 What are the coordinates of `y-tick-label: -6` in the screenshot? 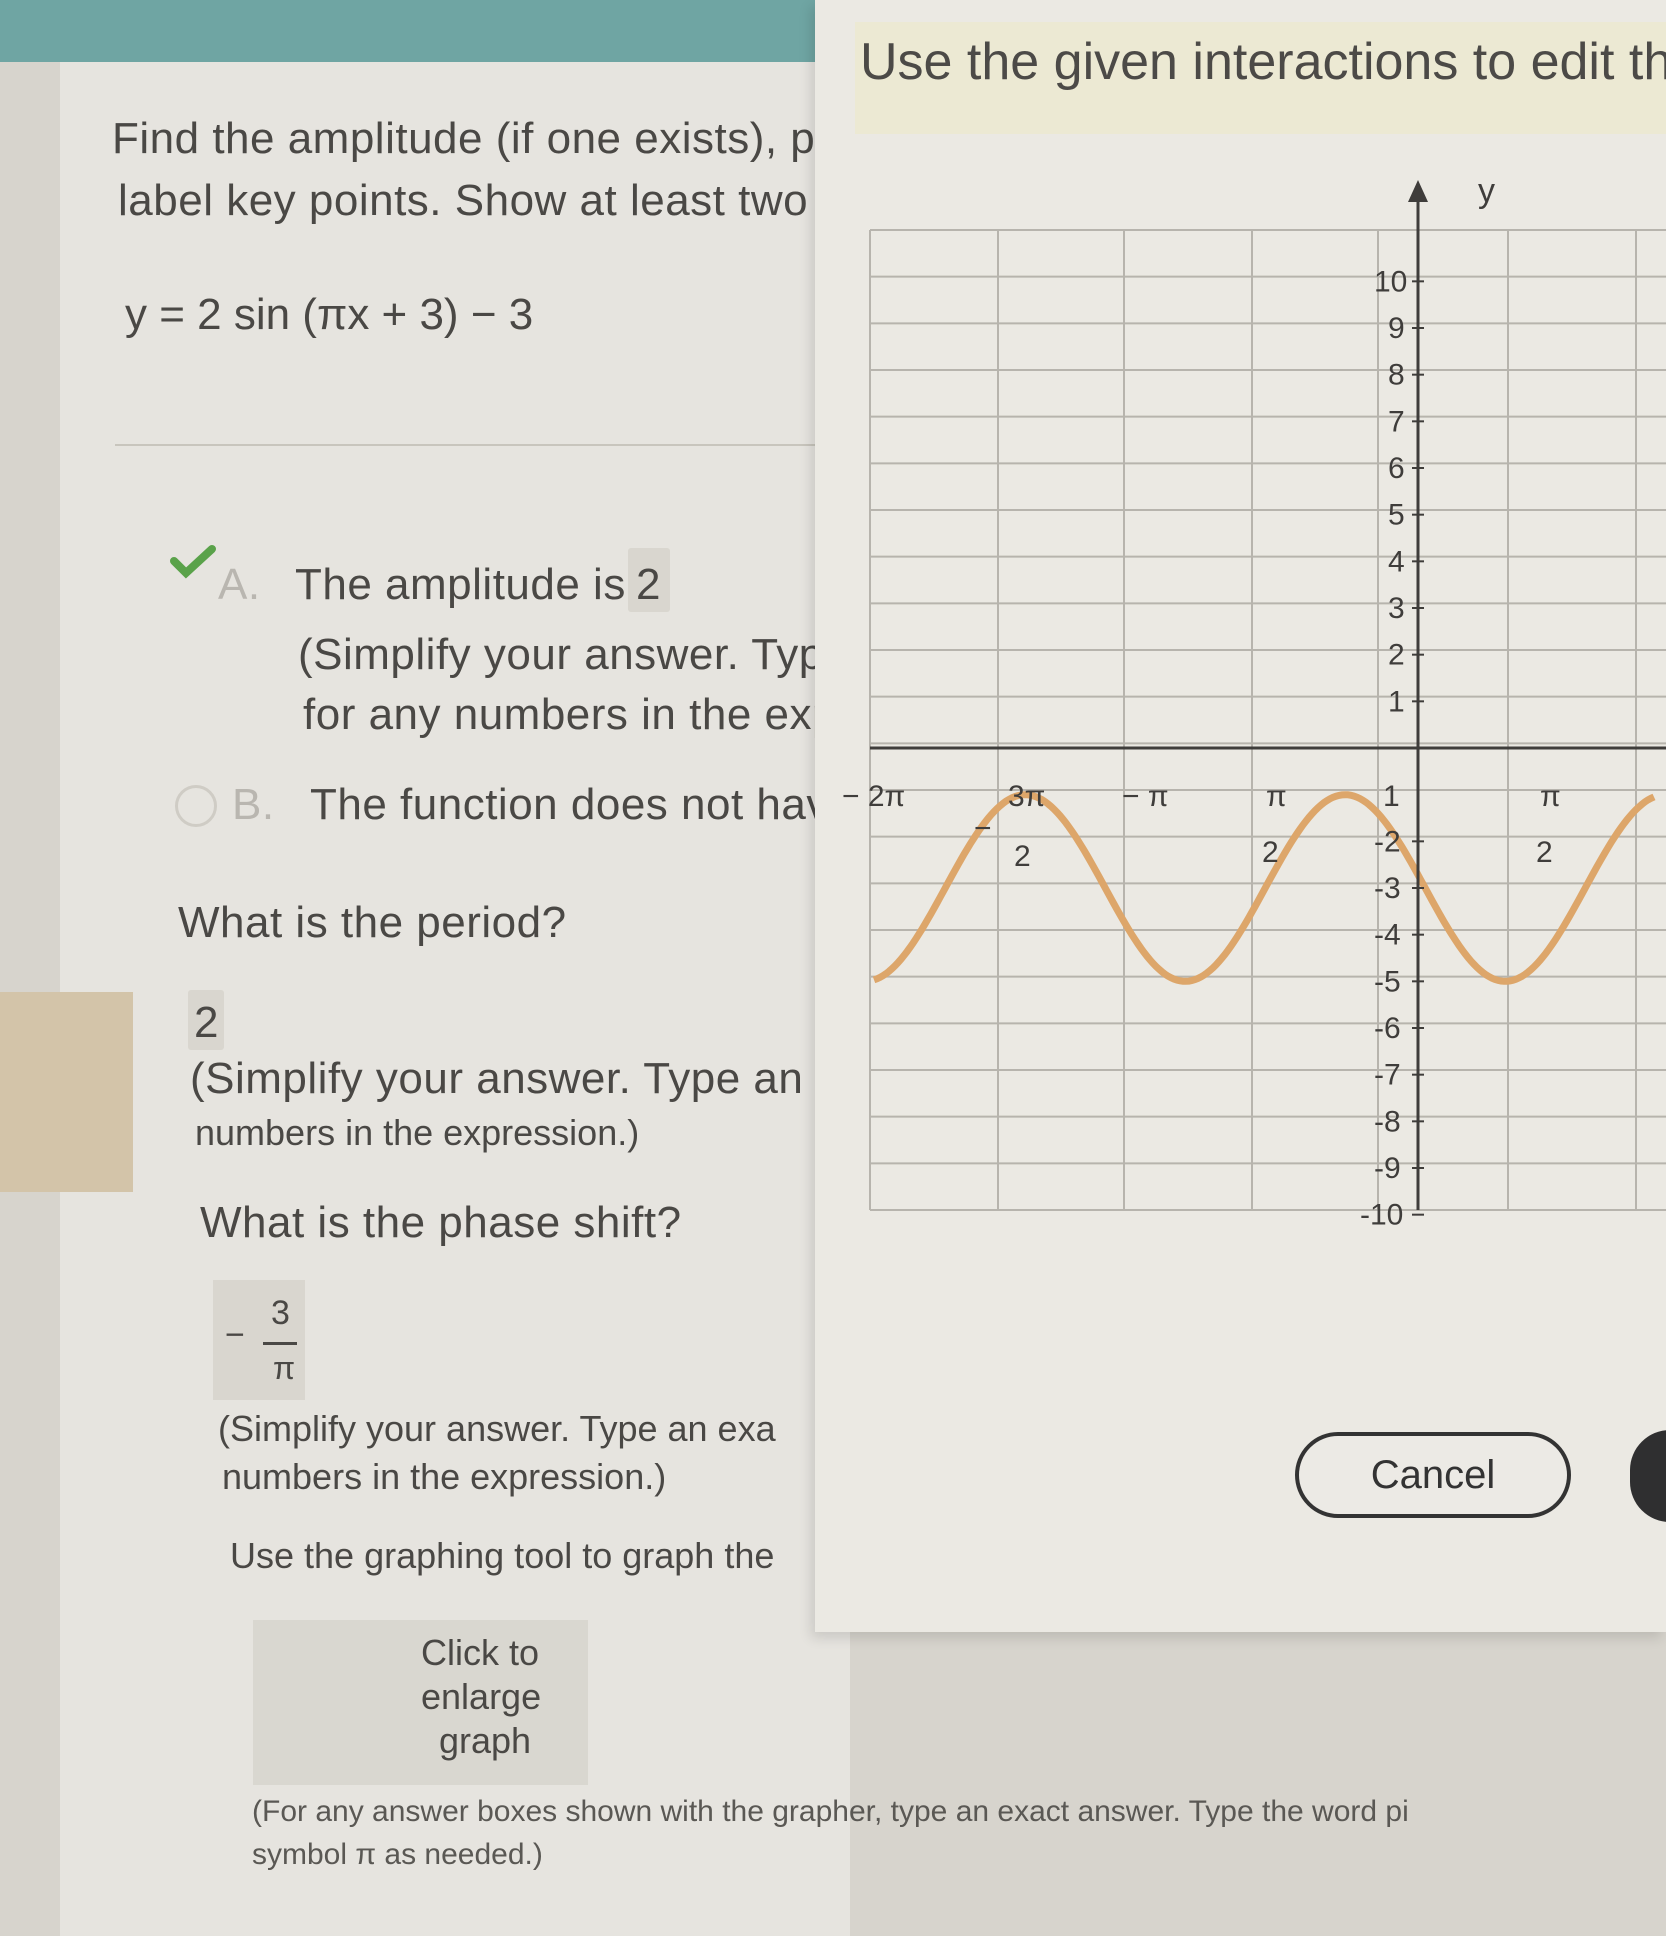 It's located at (1387, 1028).